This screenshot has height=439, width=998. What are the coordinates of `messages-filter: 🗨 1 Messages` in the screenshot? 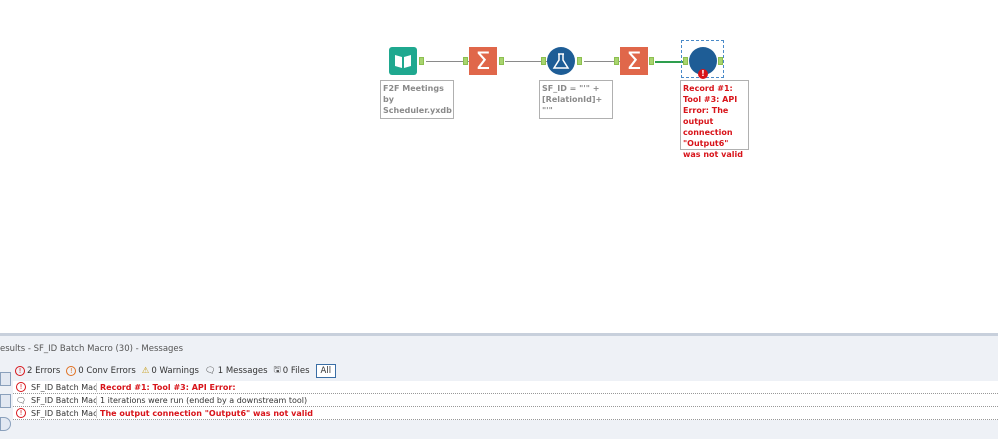 It's located at (236, 371).